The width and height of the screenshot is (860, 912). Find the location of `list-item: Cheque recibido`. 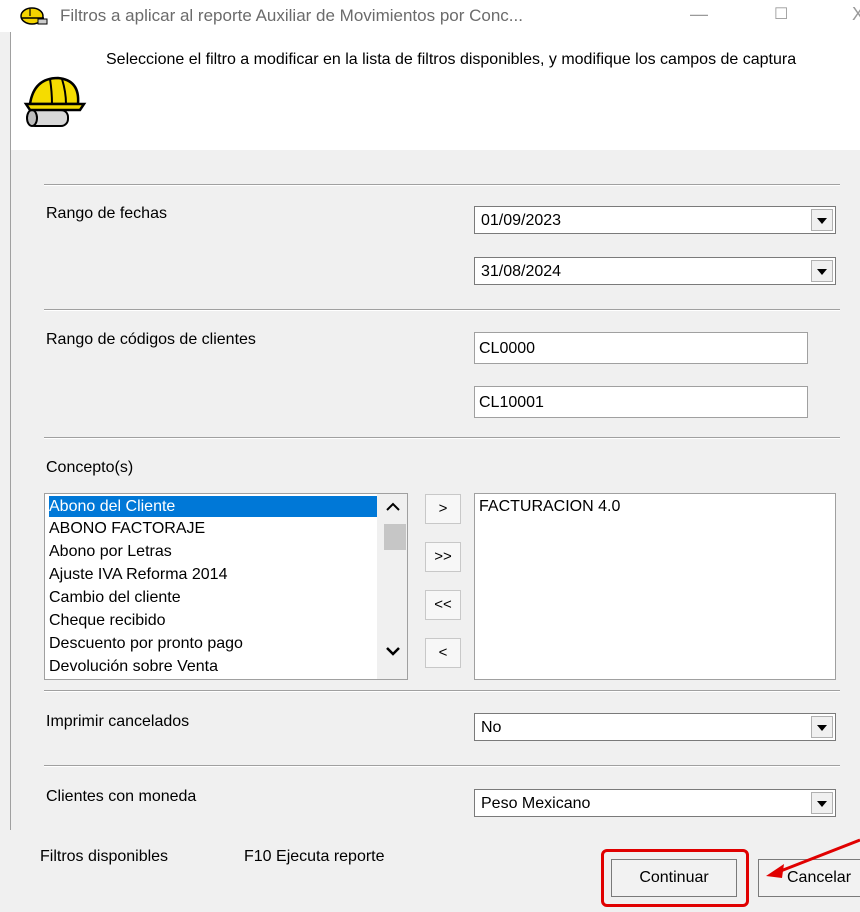

list-item: Cheque recibido is located at coordinates (107, 620).